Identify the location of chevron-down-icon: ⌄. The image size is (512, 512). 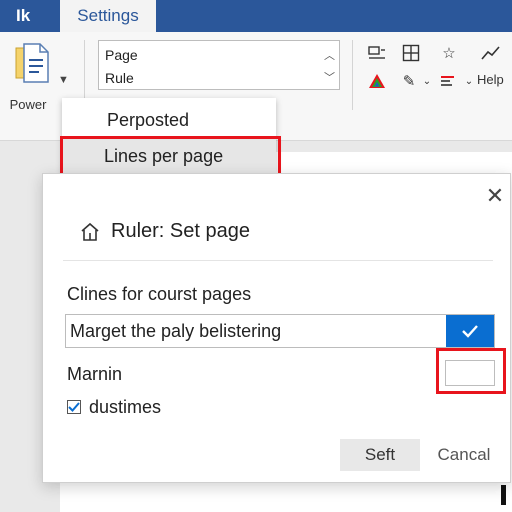
(427, 81).